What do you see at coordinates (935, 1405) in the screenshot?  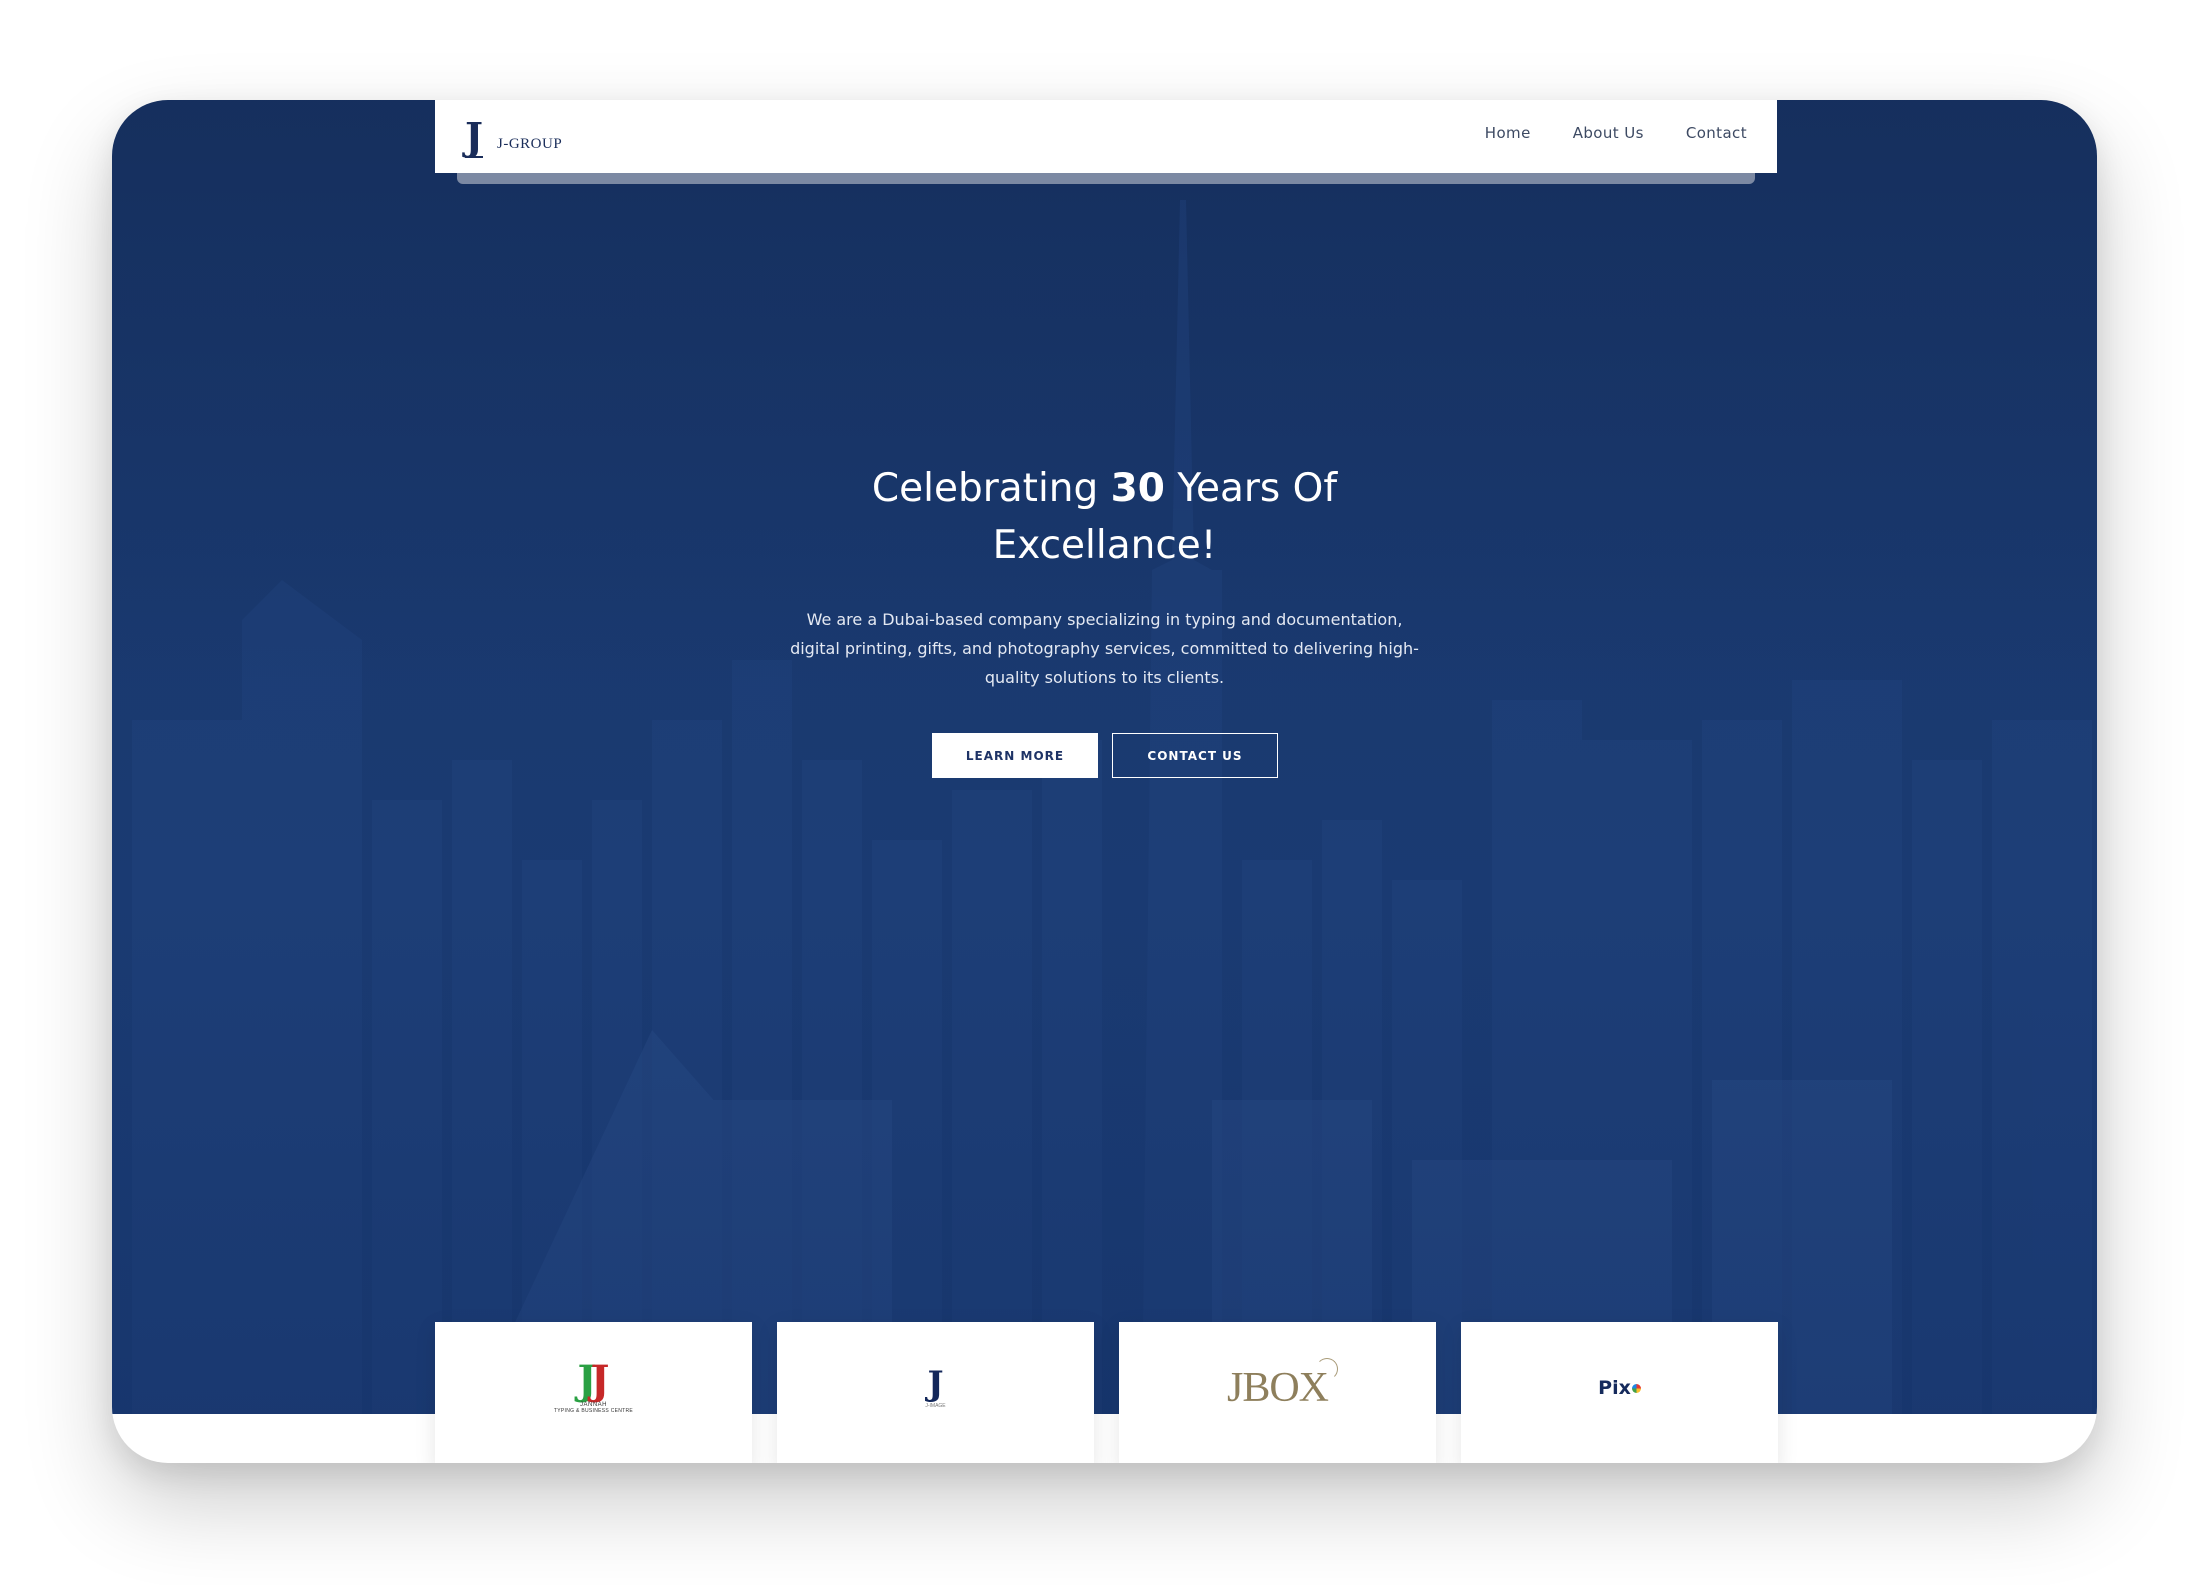 I see `j-image-subtitle: J-IMAGE` at bounding box center [935, 1405].